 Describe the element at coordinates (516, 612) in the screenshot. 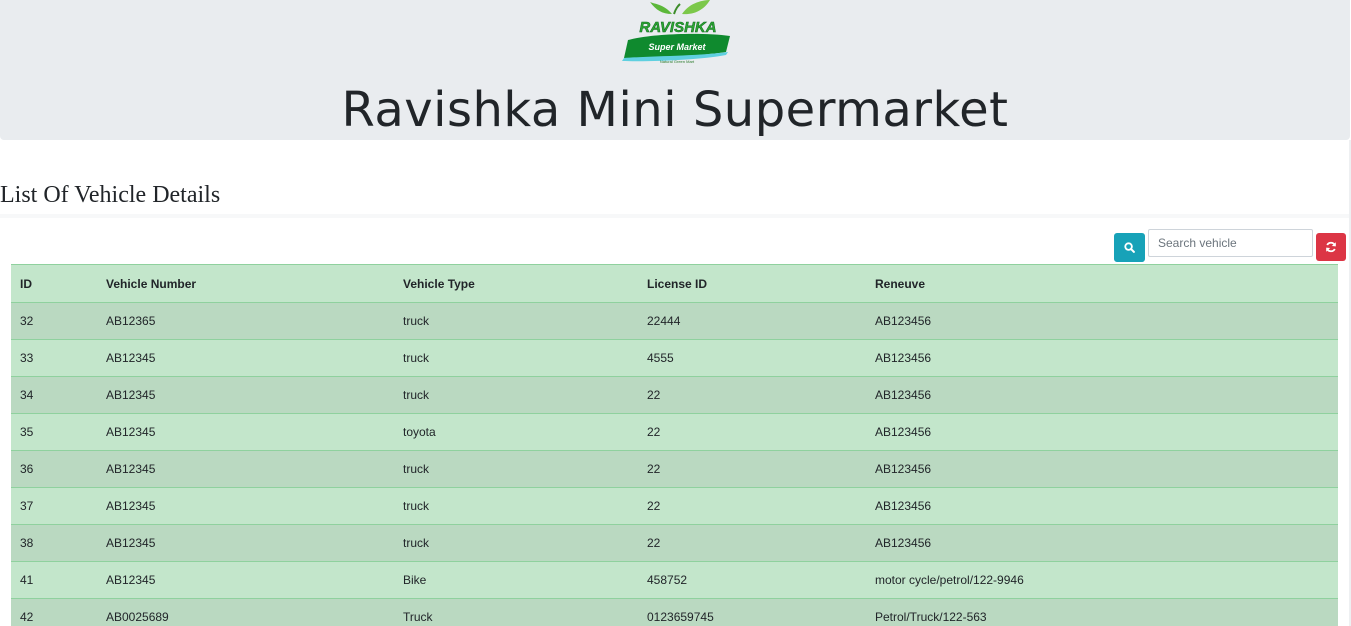

I see `cell-vehicle-type: Truck` at that location.